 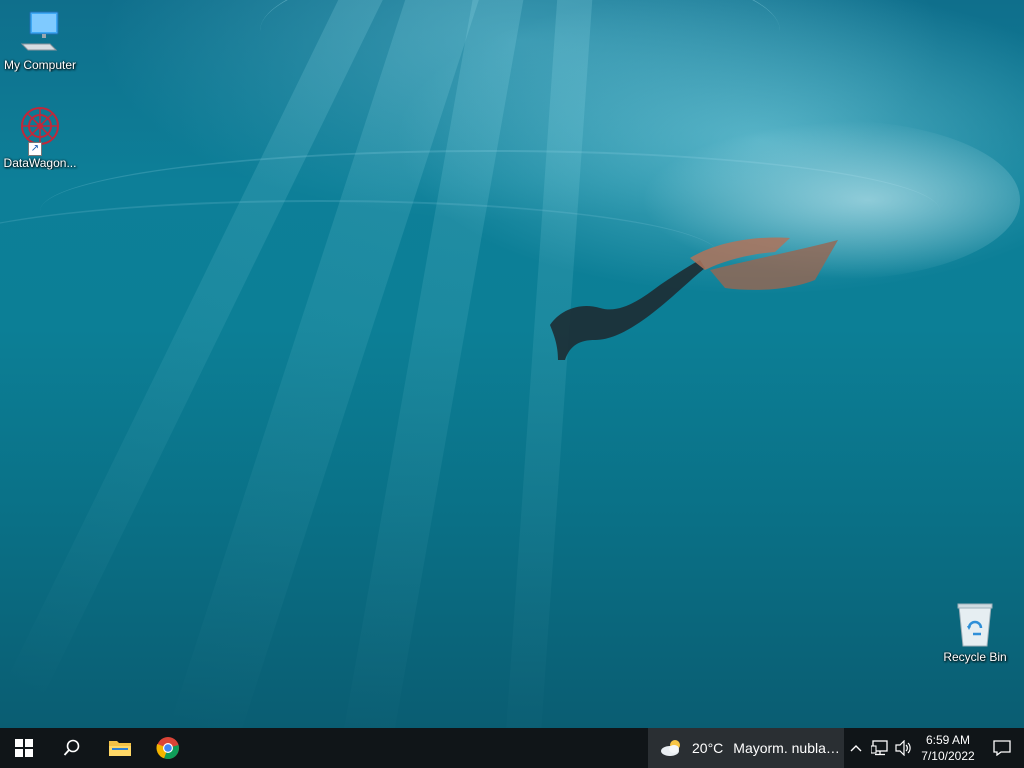 I want to click on start-button, so click(x=24, y=748).